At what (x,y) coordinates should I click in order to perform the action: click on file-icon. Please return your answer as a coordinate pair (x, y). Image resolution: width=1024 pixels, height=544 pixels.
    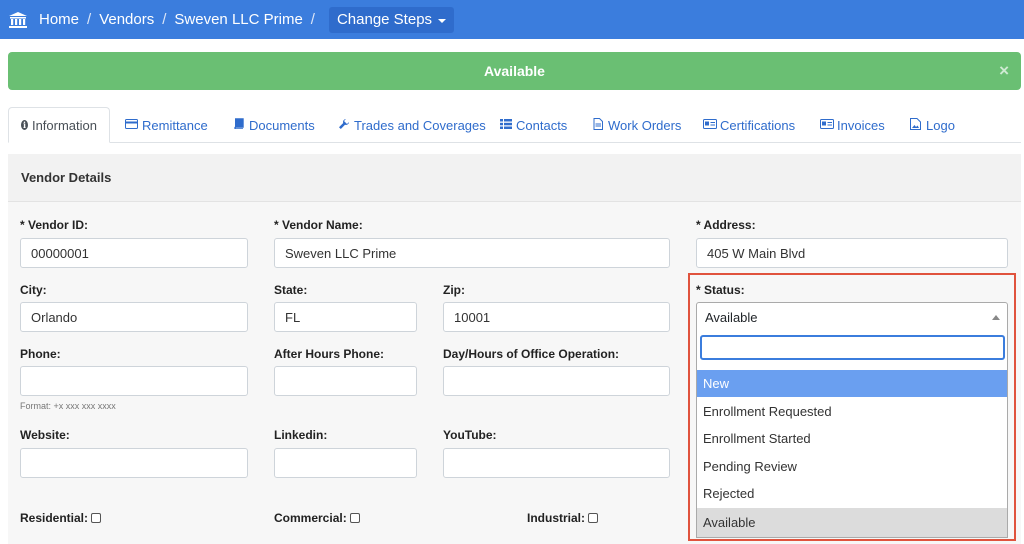
    Looking at the image, I should click on (597, 125).